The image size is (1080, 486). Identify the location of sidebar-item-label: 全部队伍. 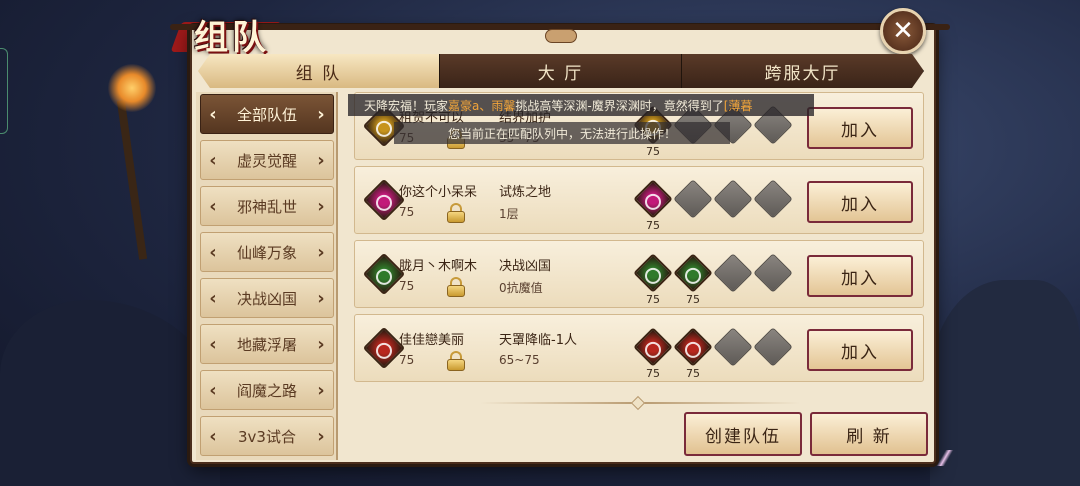
(266, 114).